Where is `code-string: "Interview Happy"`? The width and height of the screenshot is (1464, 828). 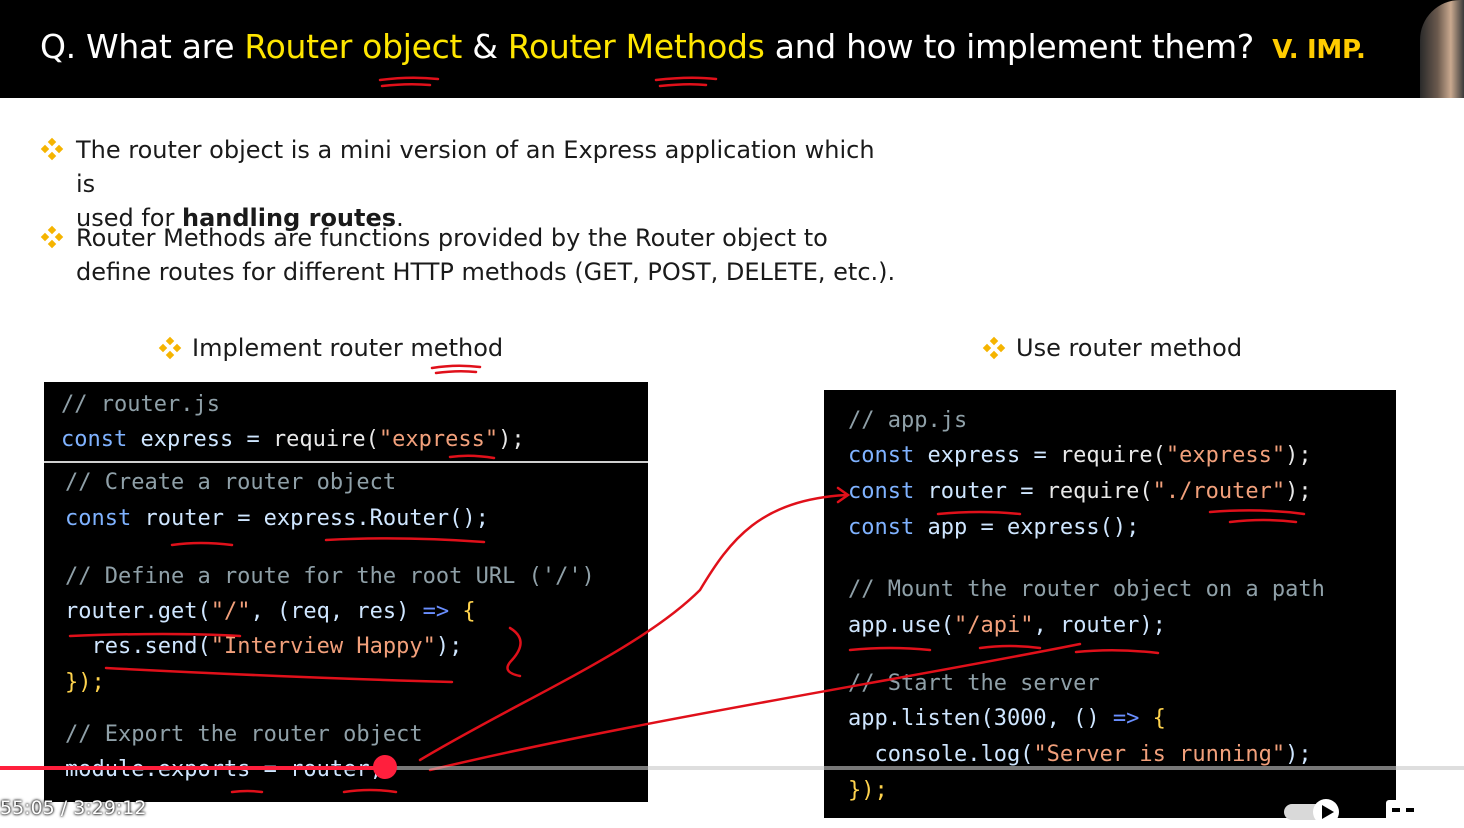
code-string: "Interview Happy" is located at coordinates (323, 646).